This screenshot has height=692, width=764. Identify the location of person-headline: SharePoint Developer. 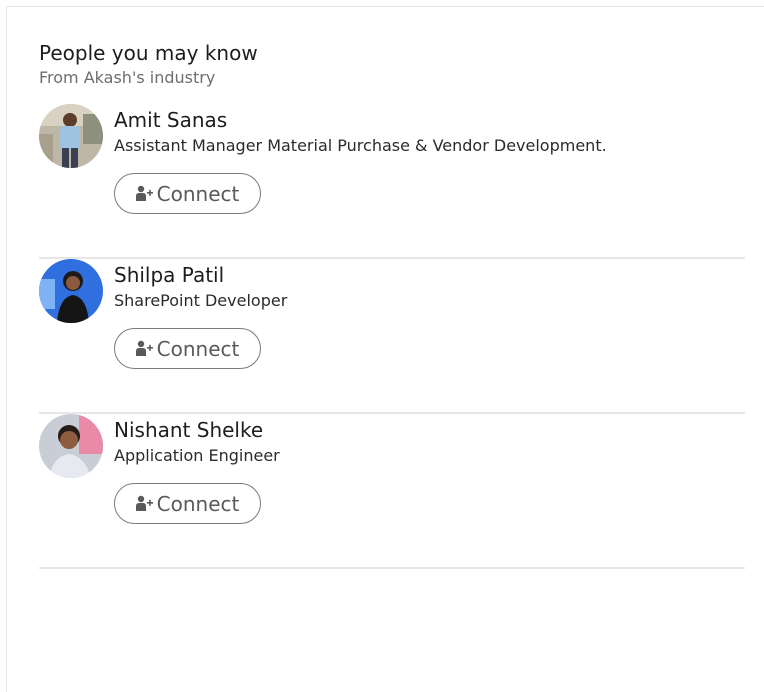
(201, 300).